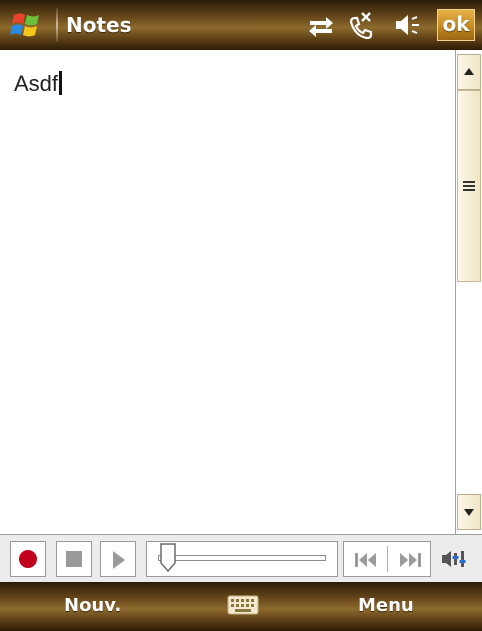 This screenshot has height=631, width=482. Describe the element at coordinates (168, 558) in the screenshot. I see `slider-knob` at that location.